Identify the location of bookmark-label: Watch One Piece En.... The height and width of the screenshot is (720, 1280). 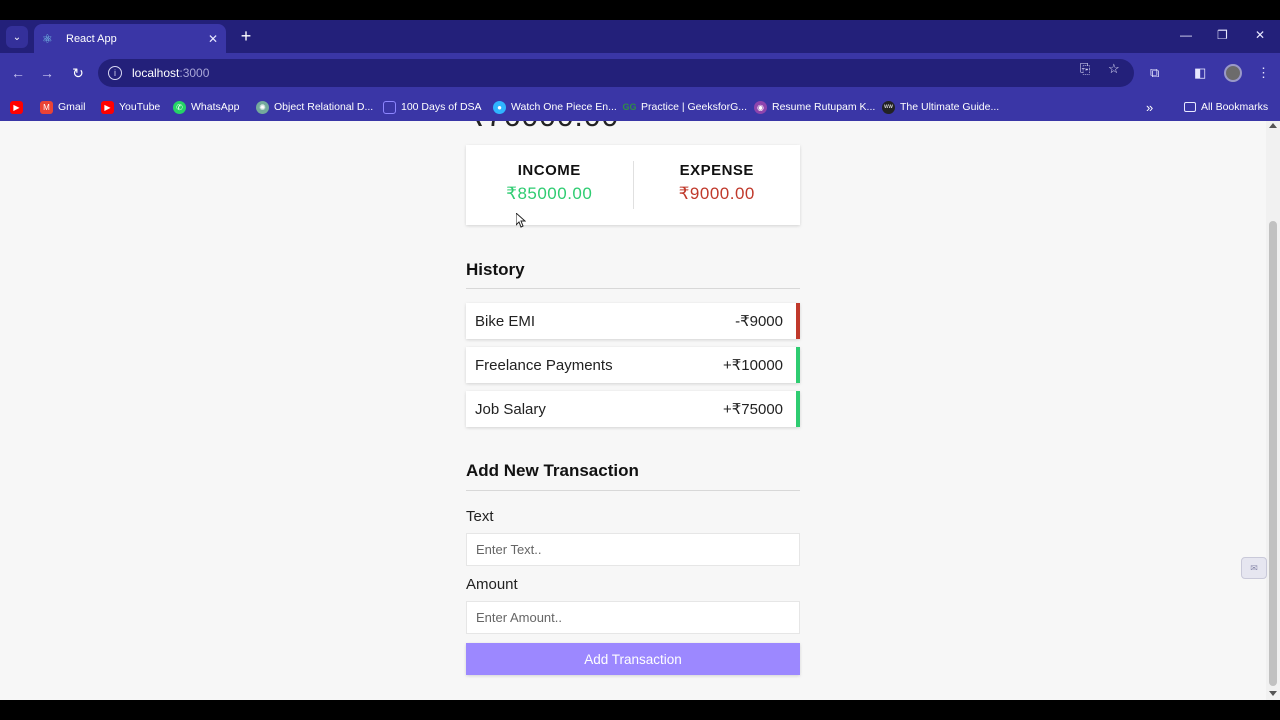
(564, 107).